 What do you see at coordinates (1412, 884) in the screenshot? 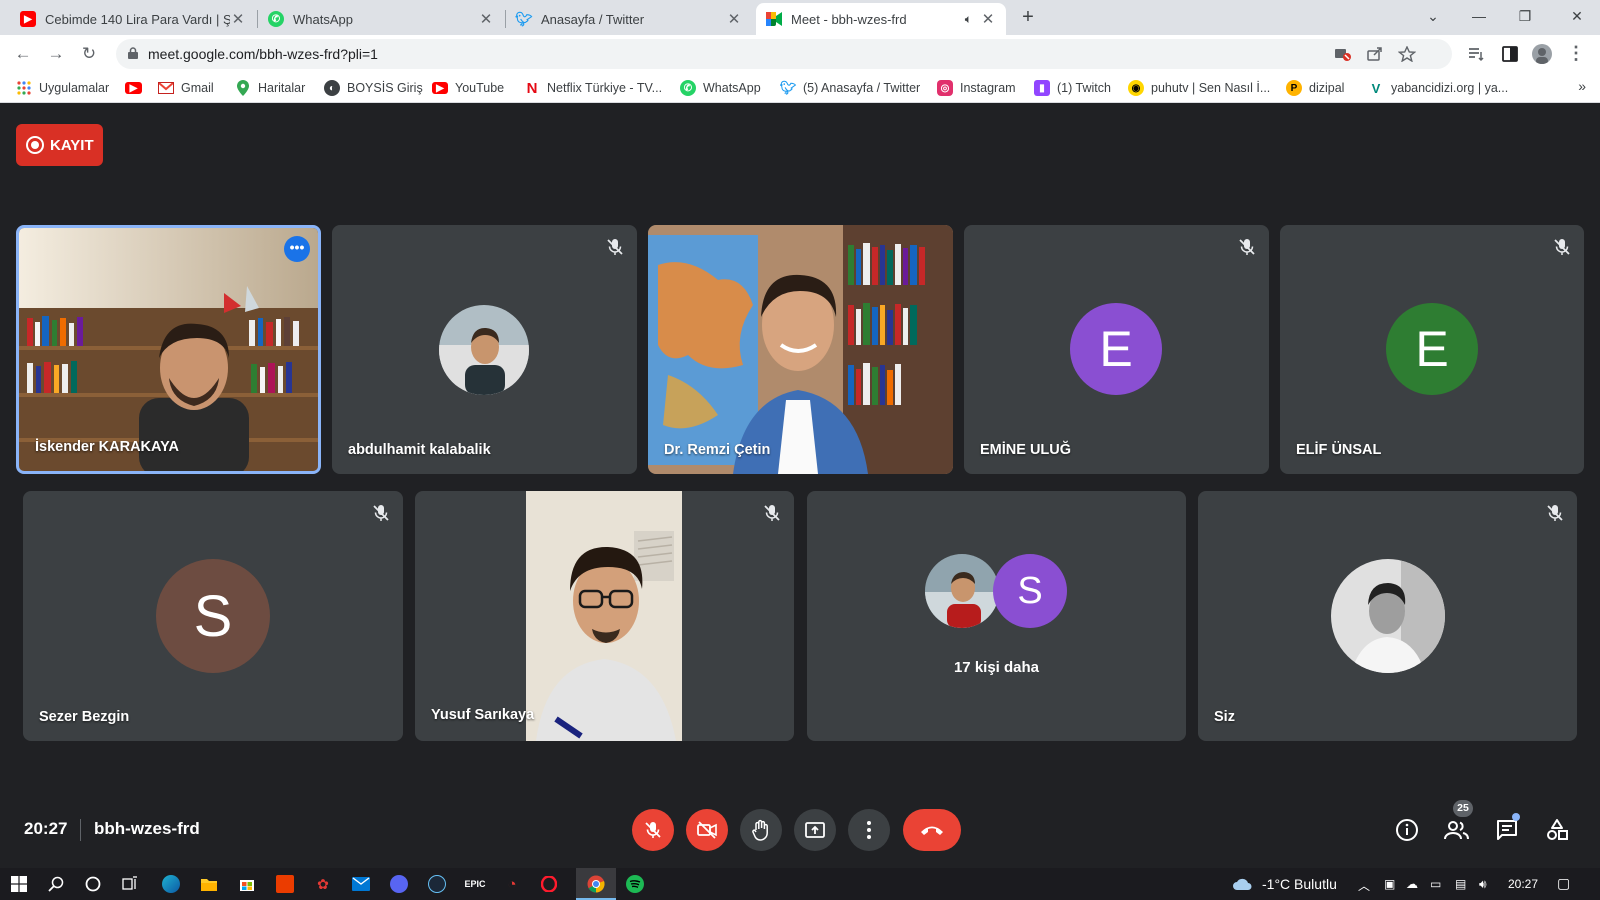
I see `onedrive-icon: ☁` at bounding box center [1412, 884].